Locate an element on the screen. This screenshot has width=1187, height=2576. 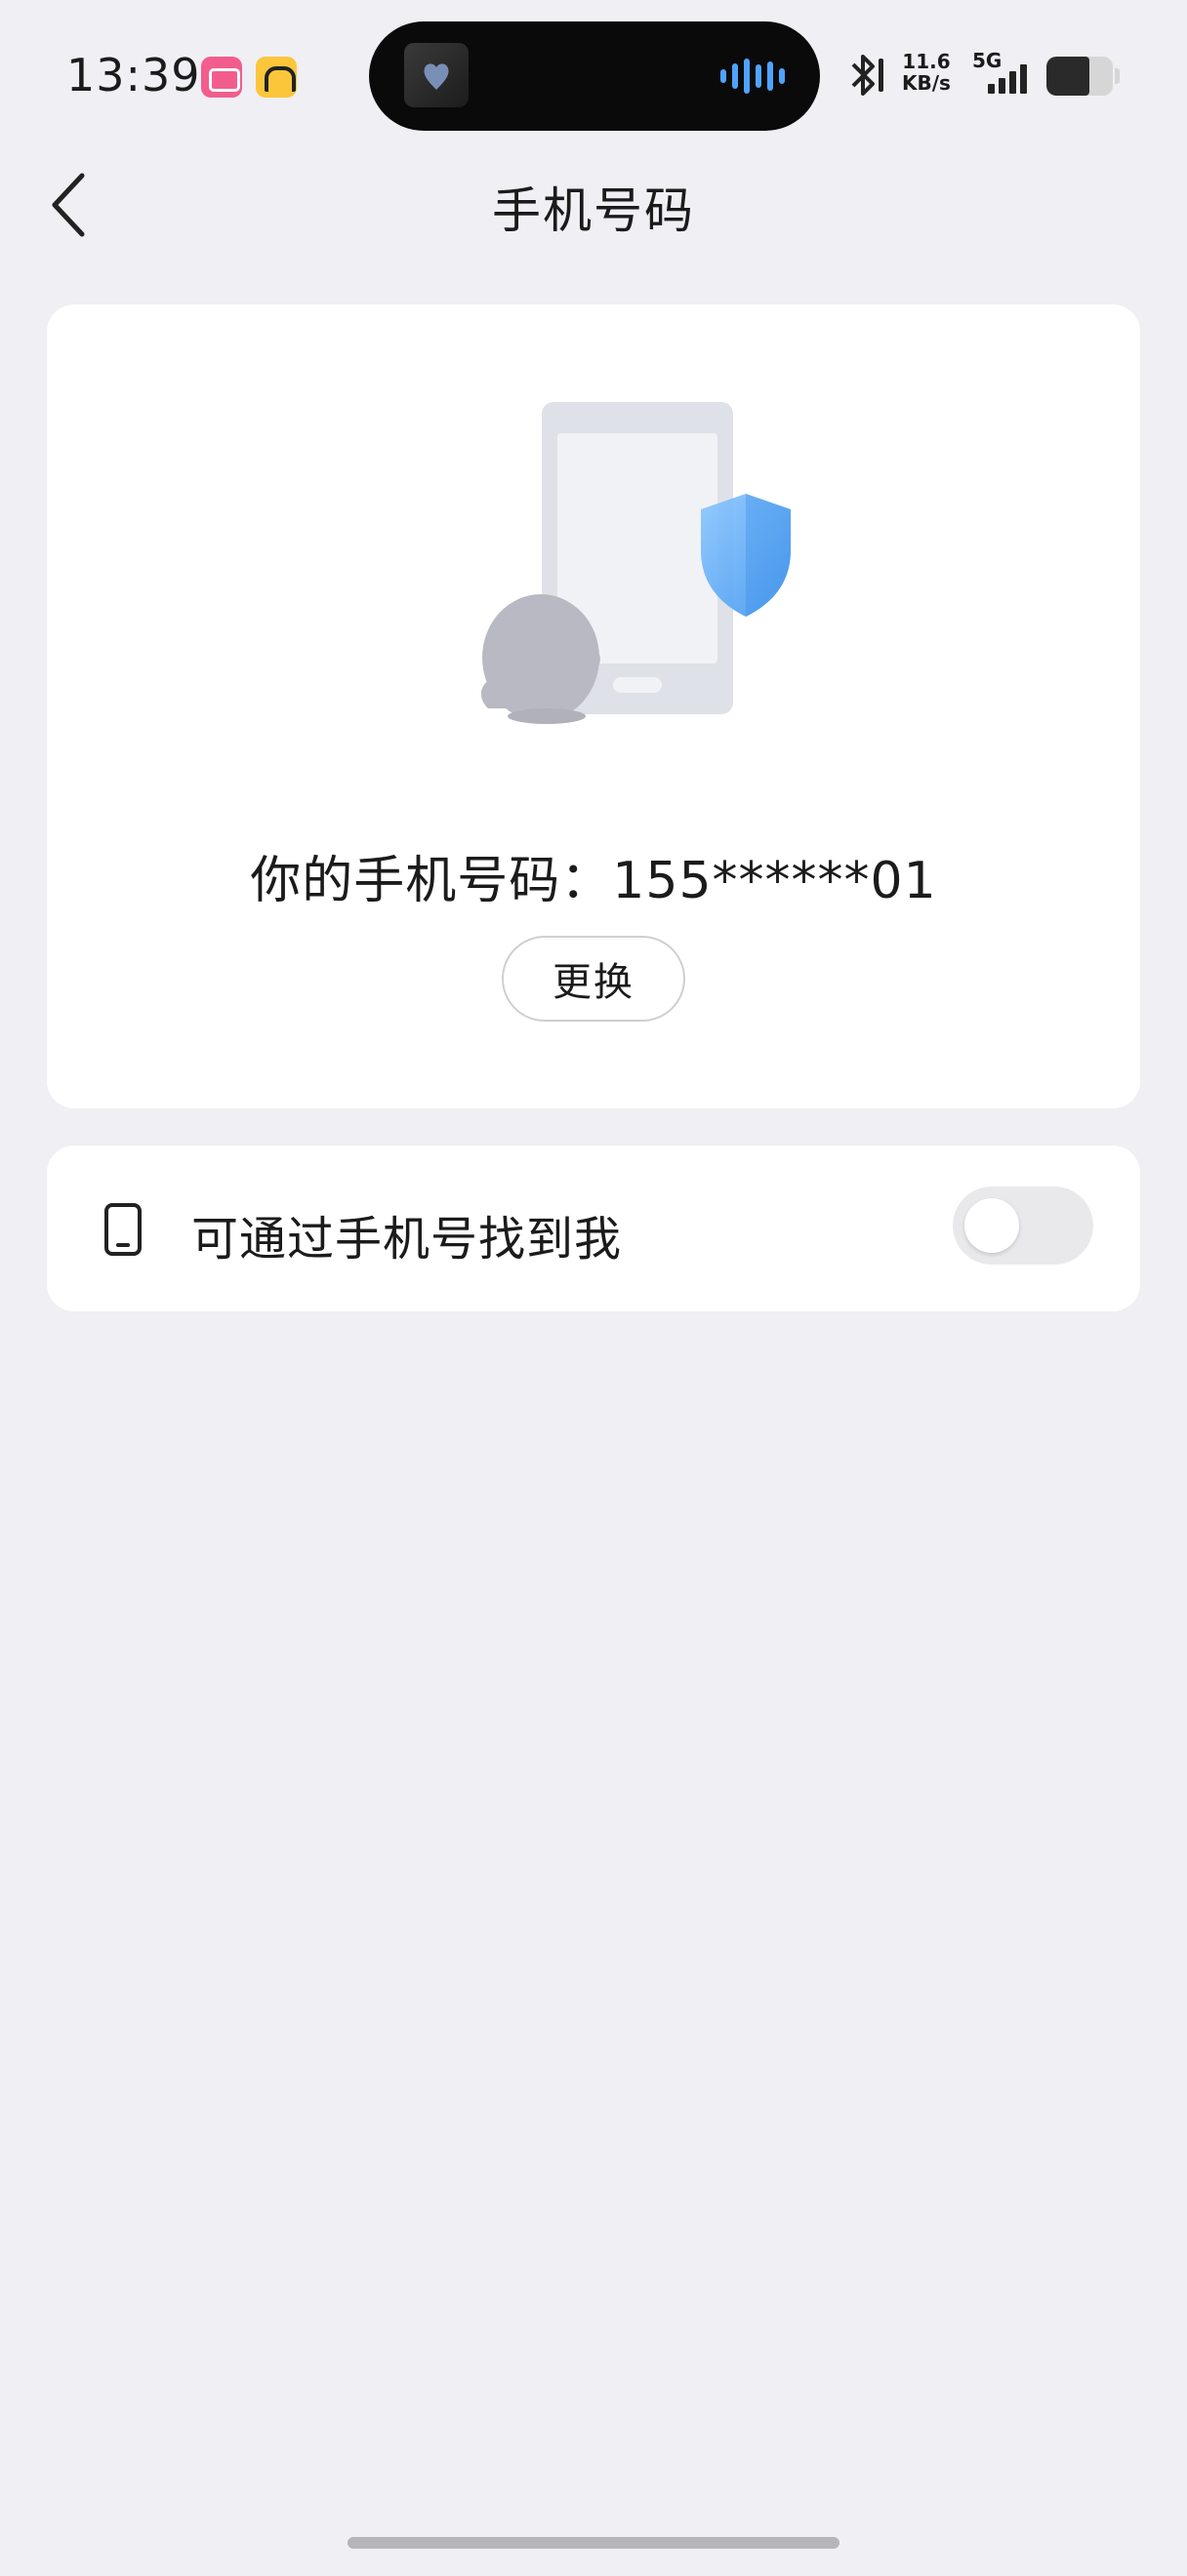
nav-bar: 手机号码 is located at coordinates (593, 204).